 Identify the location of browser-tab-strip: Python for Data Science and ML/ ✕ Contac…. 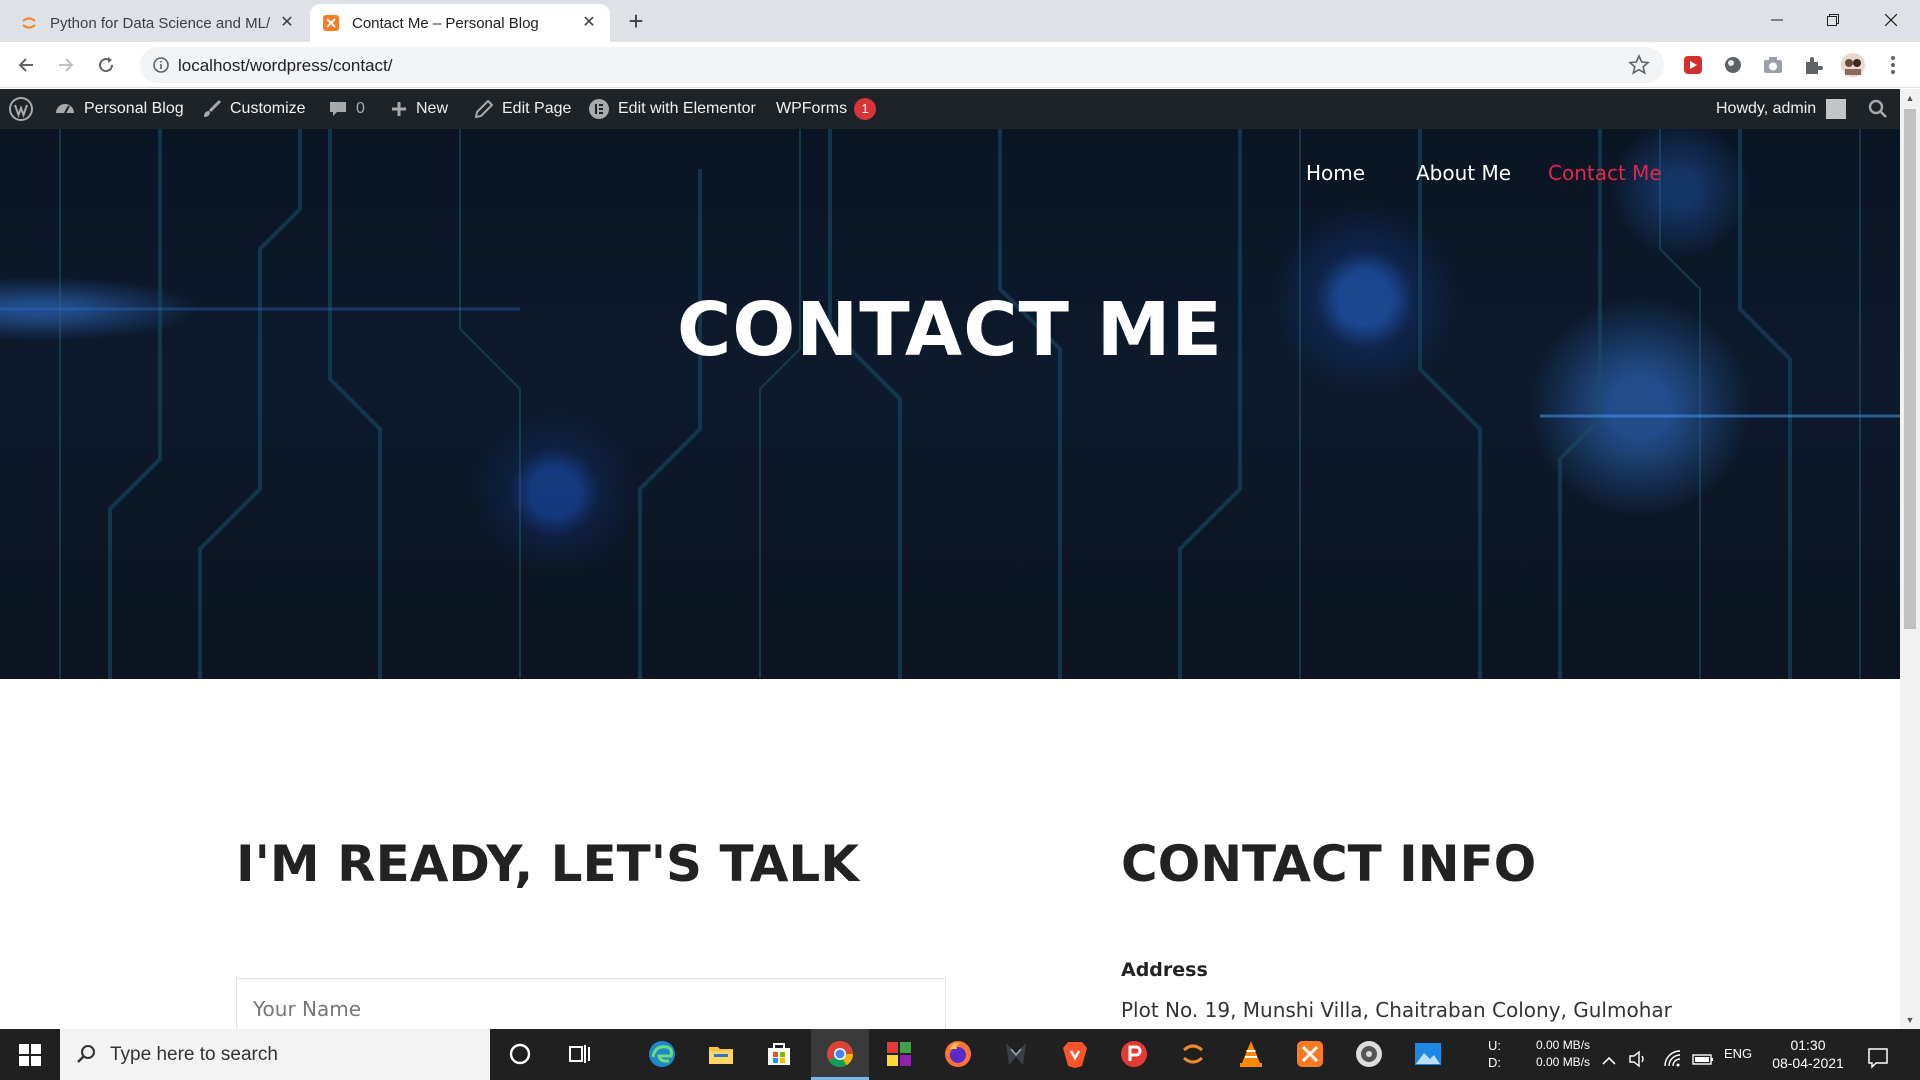
(960, 21).